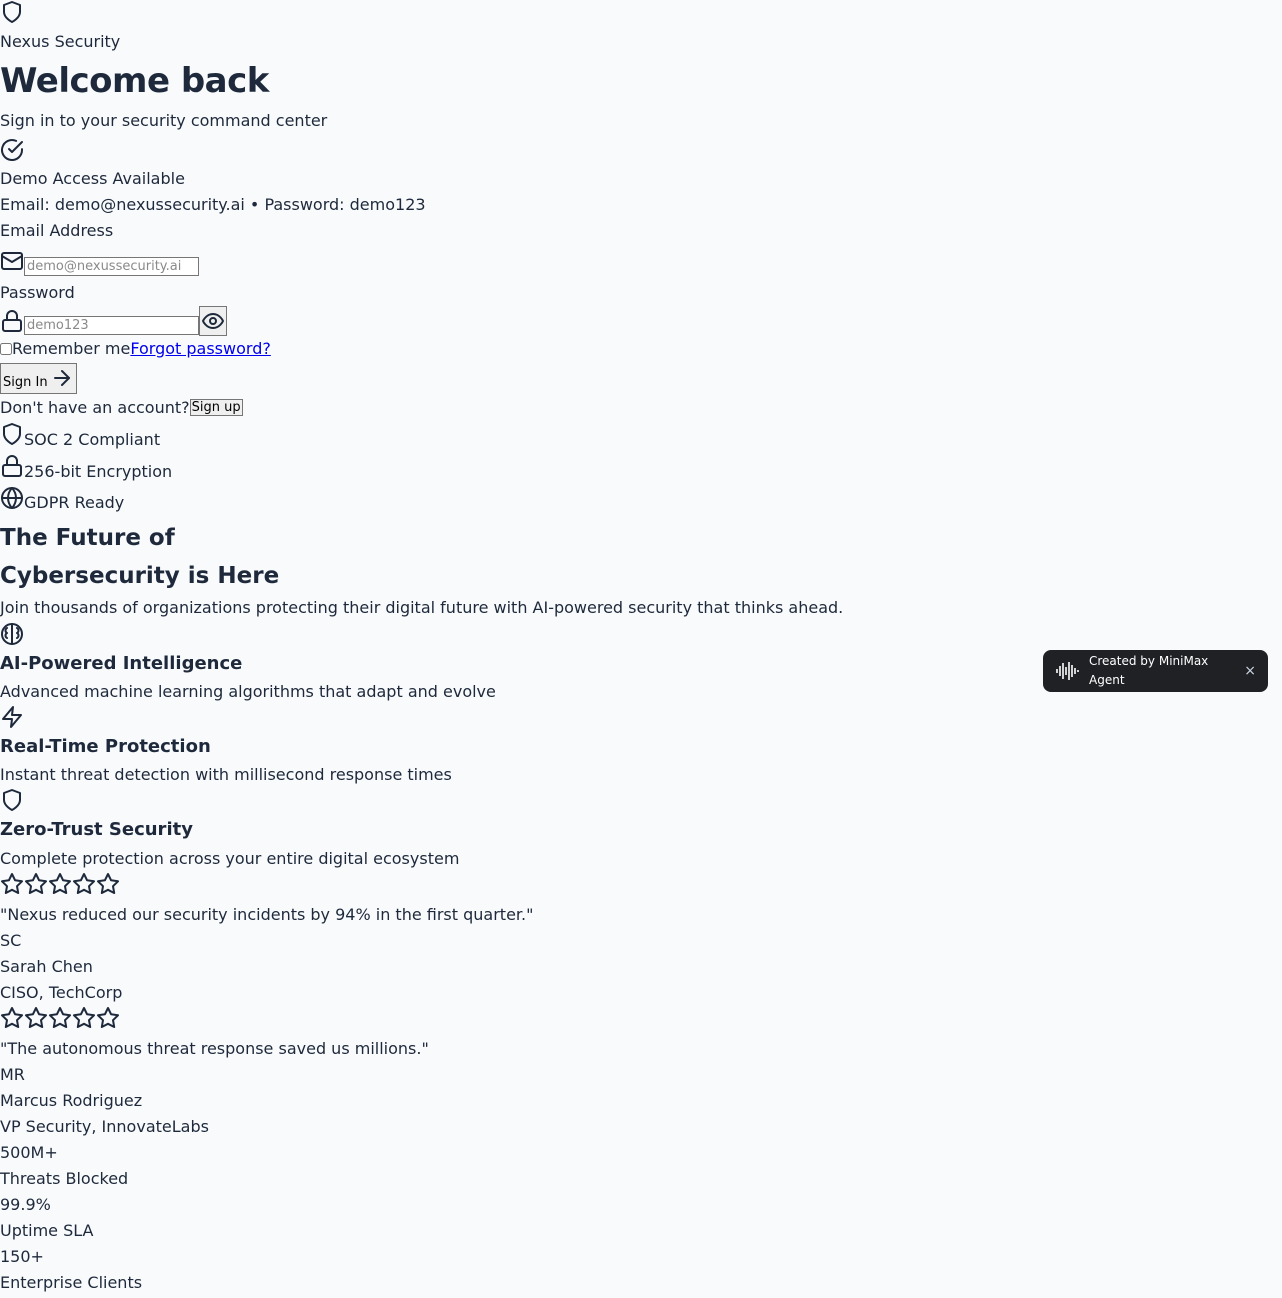 Image resolution: width=1282 pixels, height=1298 pixels. Describe the element at coordinates (104, 1126) in the screenshot. I see `testimonial-role: VP Security, InnovateLabs` at that location.